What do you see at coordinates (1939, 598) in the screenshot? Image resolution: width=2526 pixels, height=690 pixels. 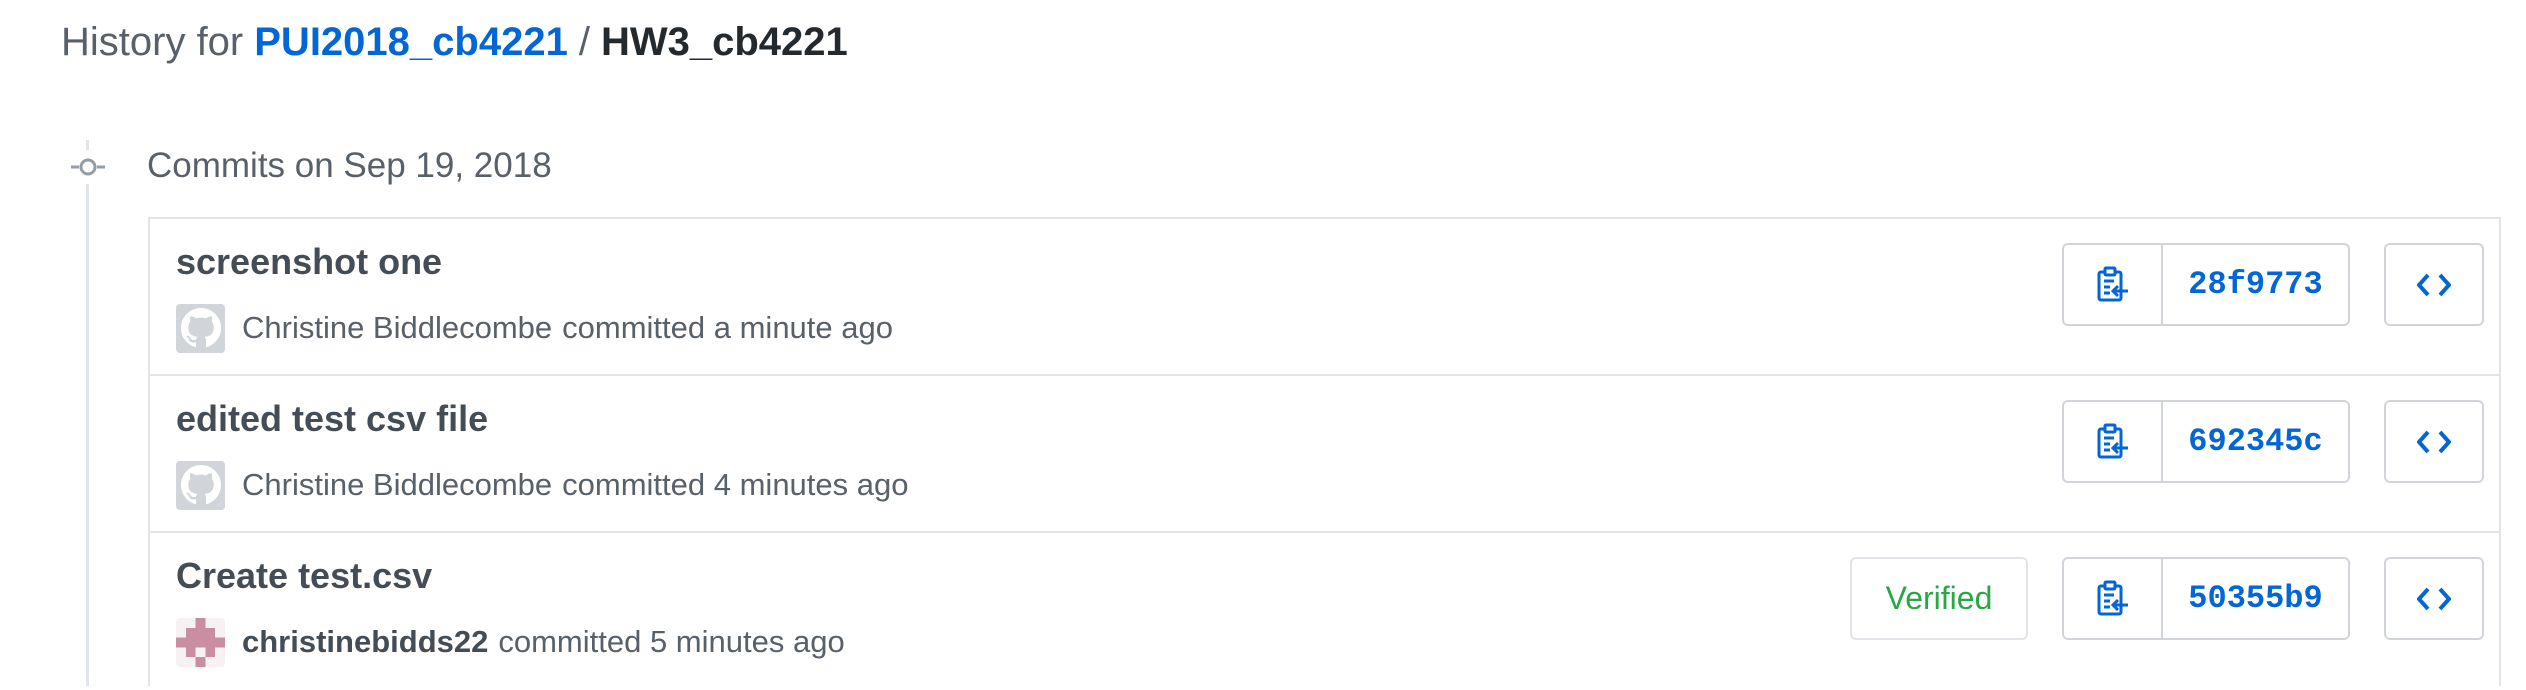 I see `verified-badge: Verified` at bounding box center [1939, 598].